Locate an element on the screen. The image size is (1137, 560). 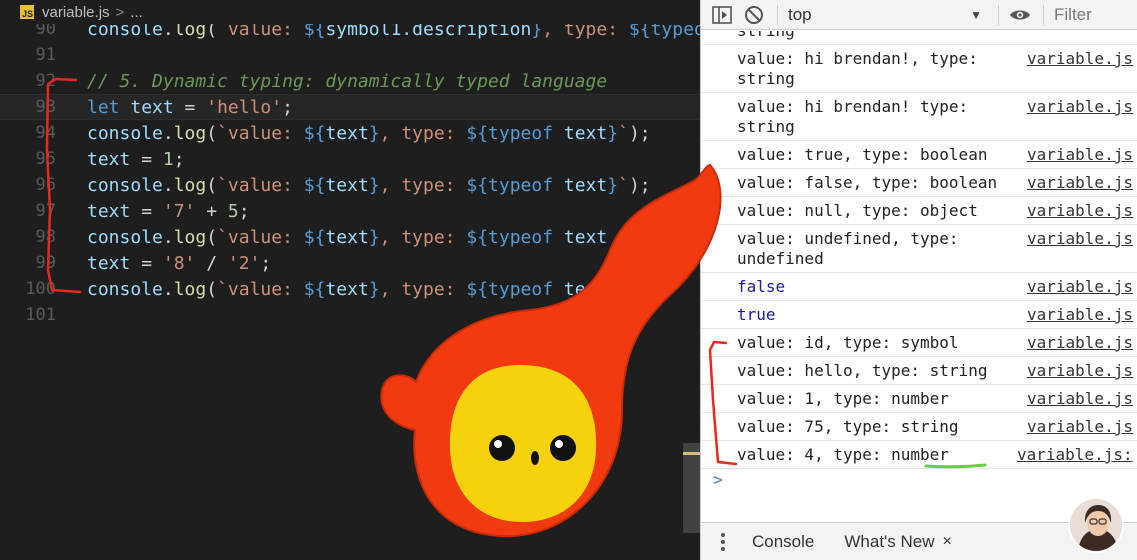
code-token: , type: is located at coordinates (423, 133).